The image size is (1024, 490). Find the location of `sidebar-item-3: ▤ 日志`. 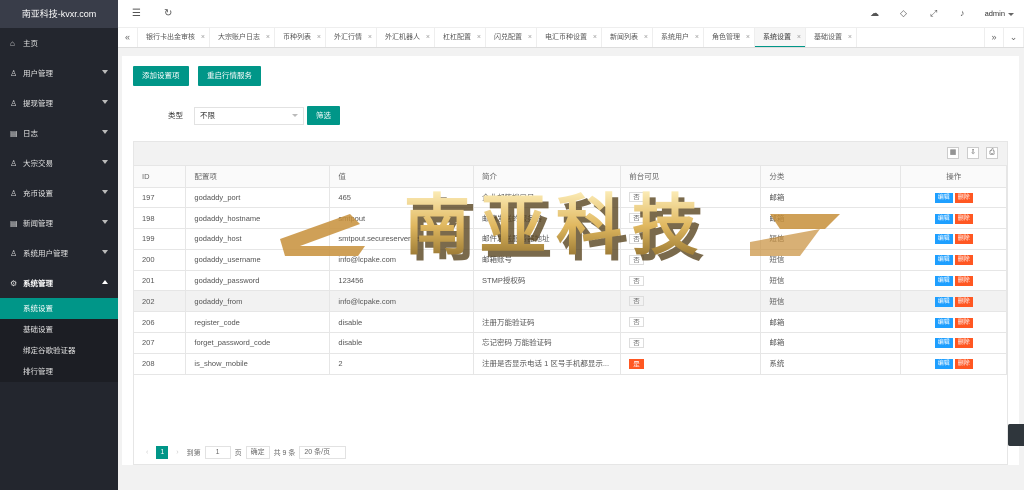

sidebar-item-3: ▤ 日志 is located at coordinates (59, 133).